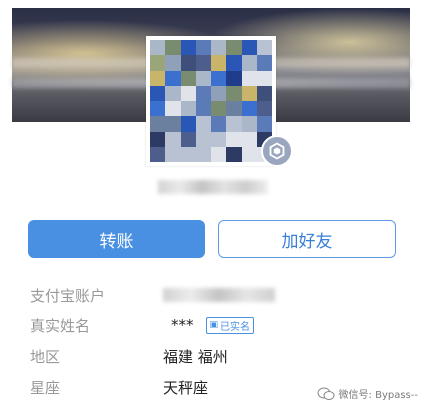 This screenshot has width=430, height=413. Describe the element at coordinates (326, 393) in the screenshot. I see `wechat-icon` at that location.